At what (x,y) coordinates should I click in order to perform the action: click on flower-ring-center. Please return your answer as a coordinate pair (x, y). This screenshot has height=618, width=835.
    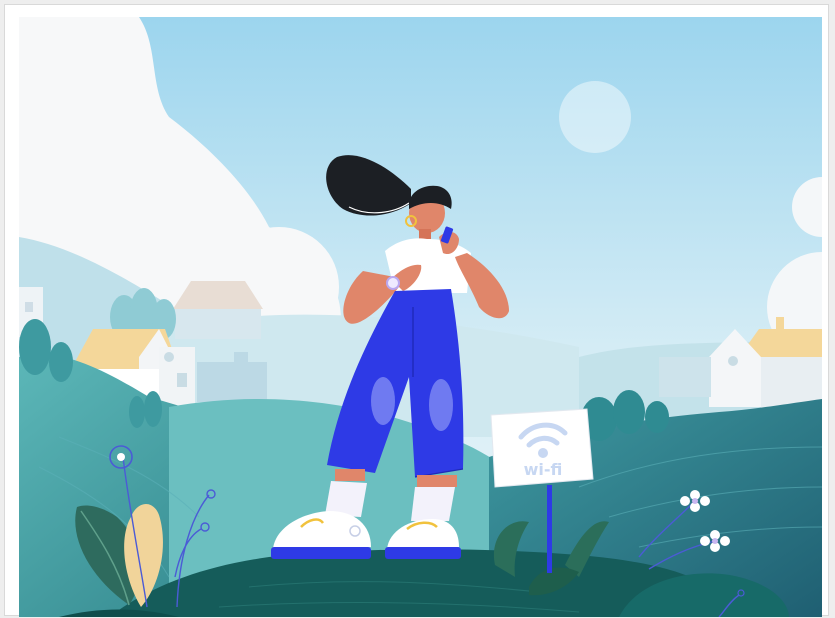
    Looking at the image, I should click on (121, 457).